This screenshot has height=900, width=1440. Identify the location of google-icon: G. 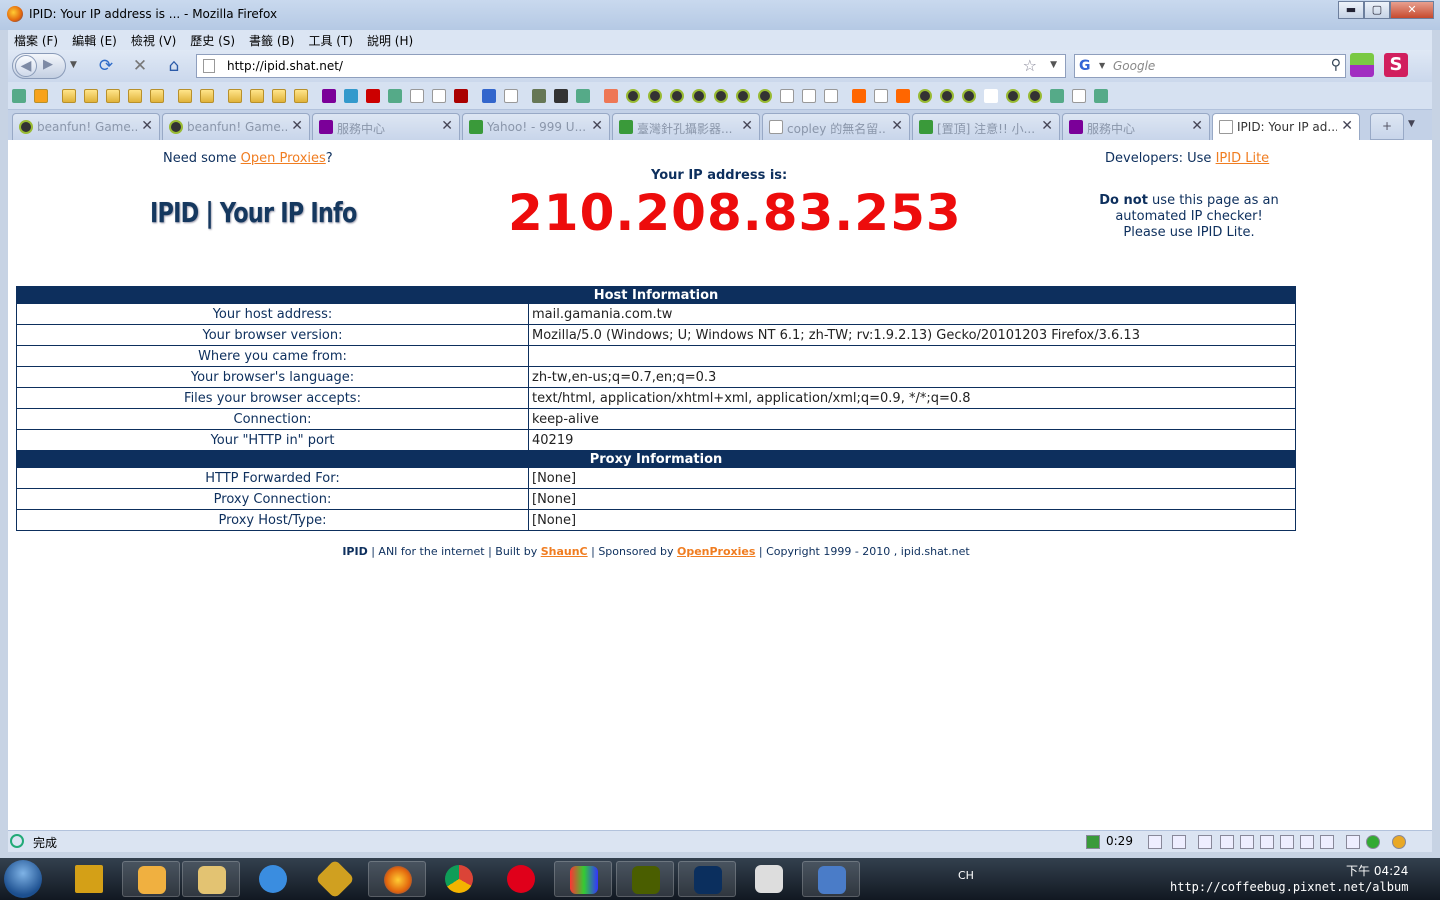
(1088, 66).